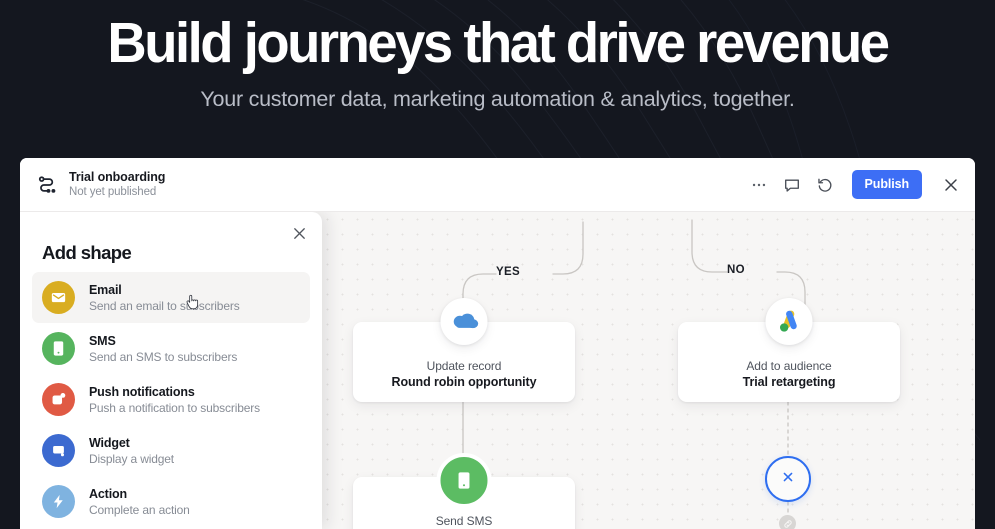 This screenshot has width=995, height=529. I want to click on node-name: Trial retargeting, so click(789, 382).